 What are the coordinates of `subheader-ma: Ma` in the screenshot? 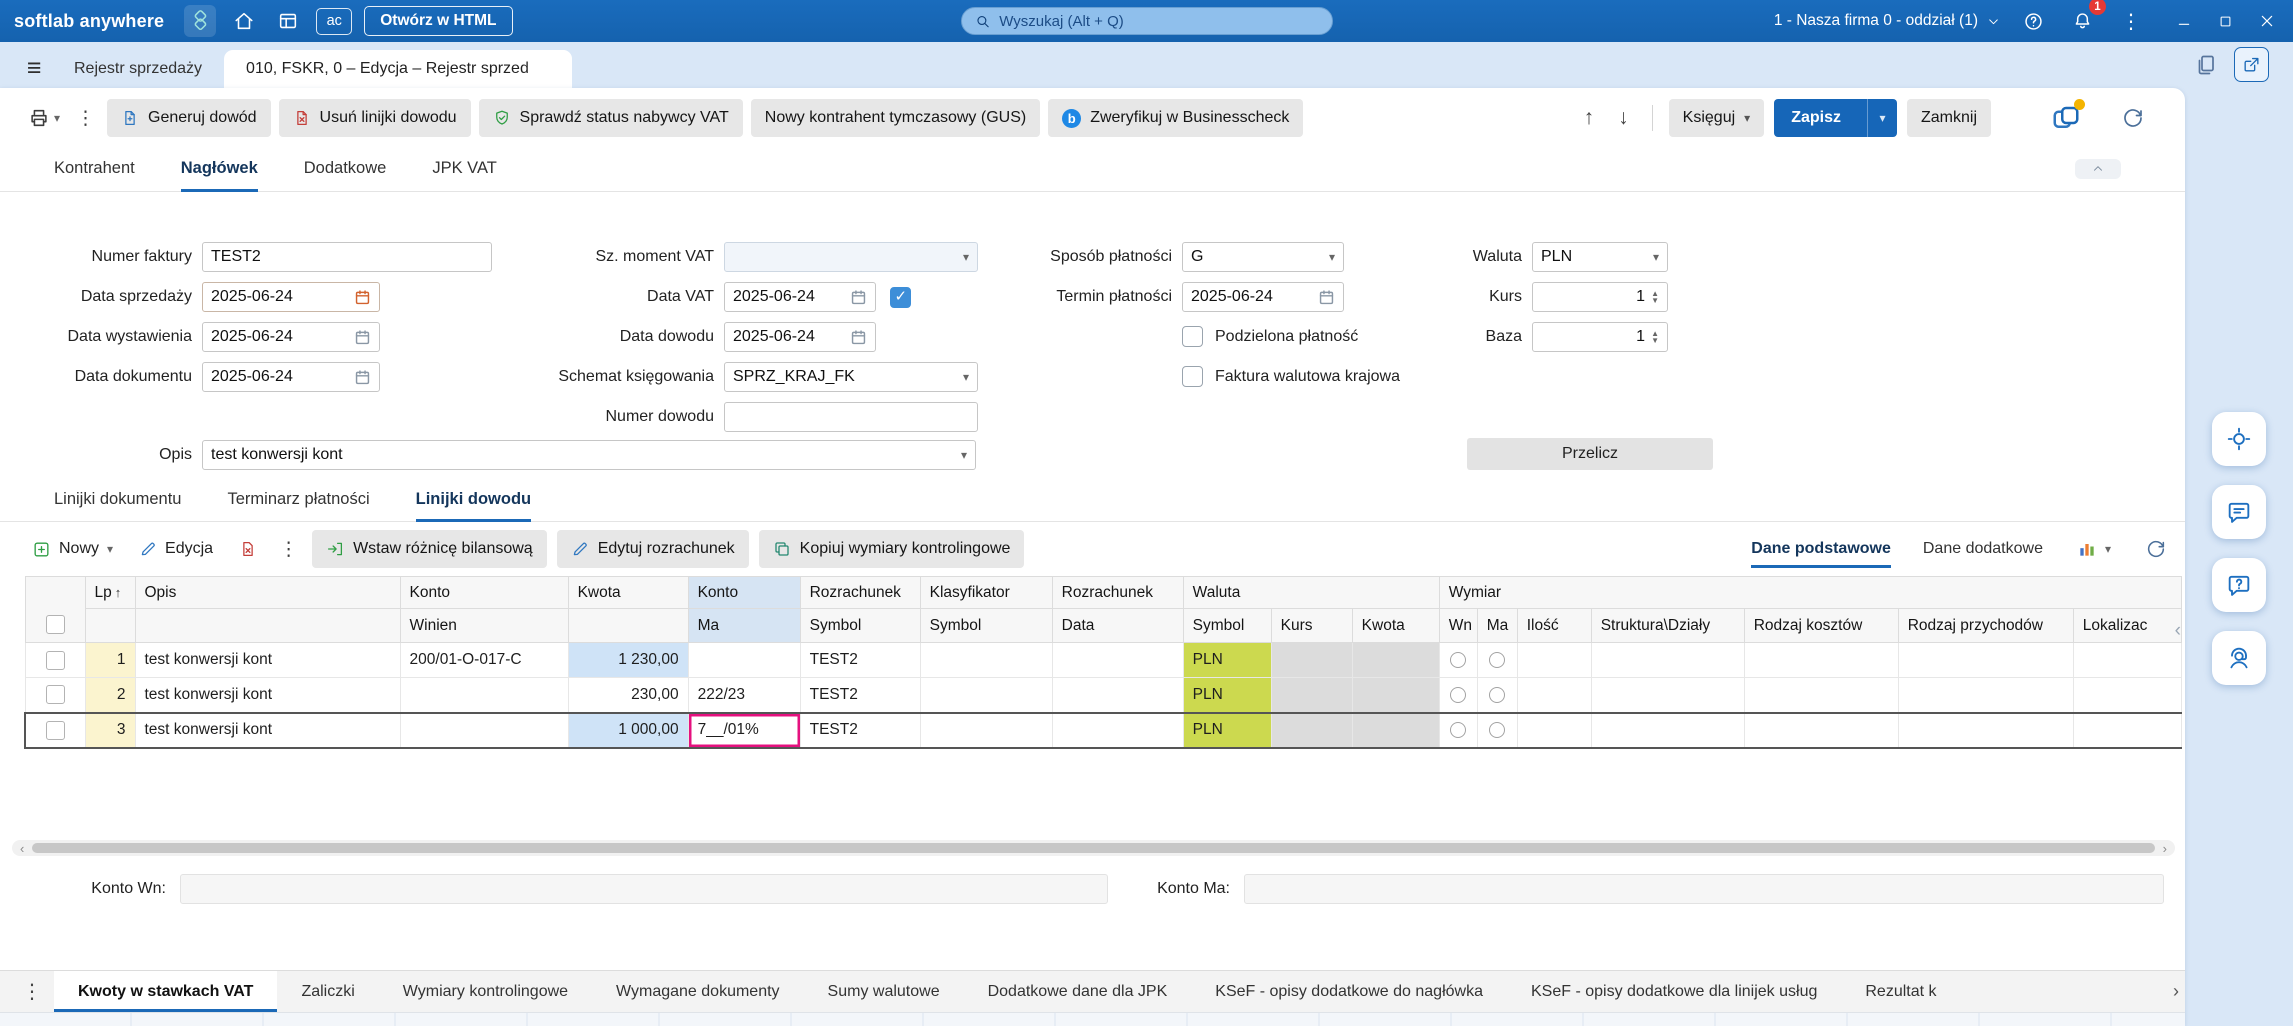 It's located at (744, 625).